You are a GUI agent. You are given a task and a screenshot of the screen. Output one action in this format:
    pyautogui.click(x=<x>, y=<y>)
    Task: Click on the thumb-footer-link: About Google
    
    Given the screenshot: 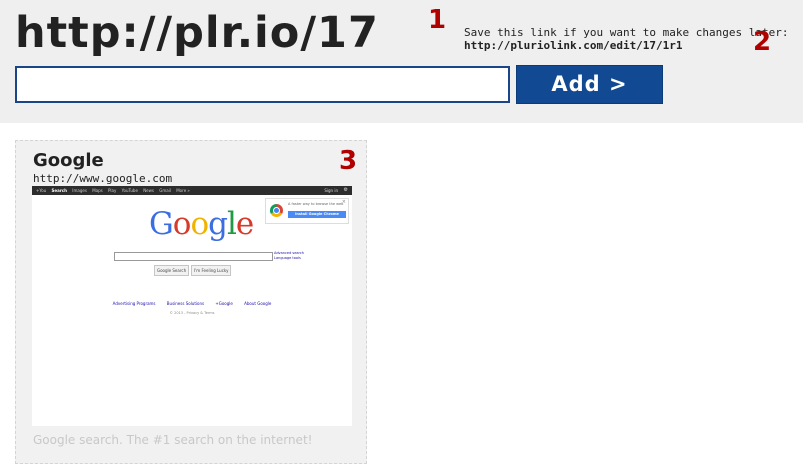 What is the action you would take?
    pyautogui.click(x=258, y=303)
    